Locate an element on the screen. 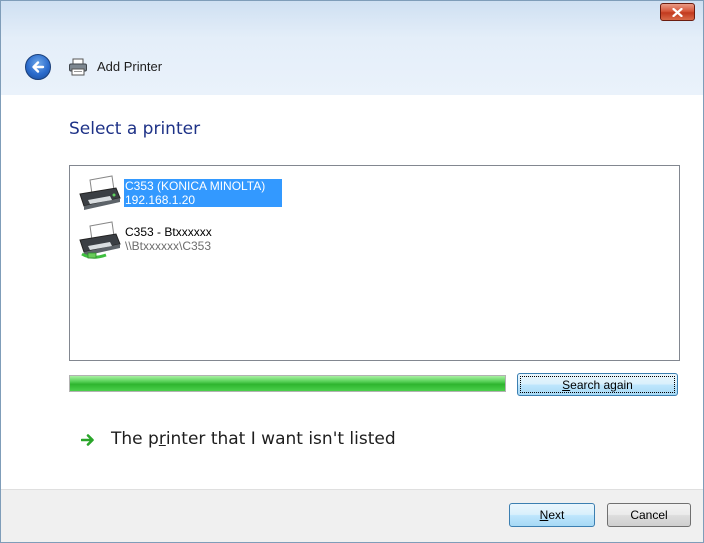  next-label: Next is located at coordinates (552, 515).